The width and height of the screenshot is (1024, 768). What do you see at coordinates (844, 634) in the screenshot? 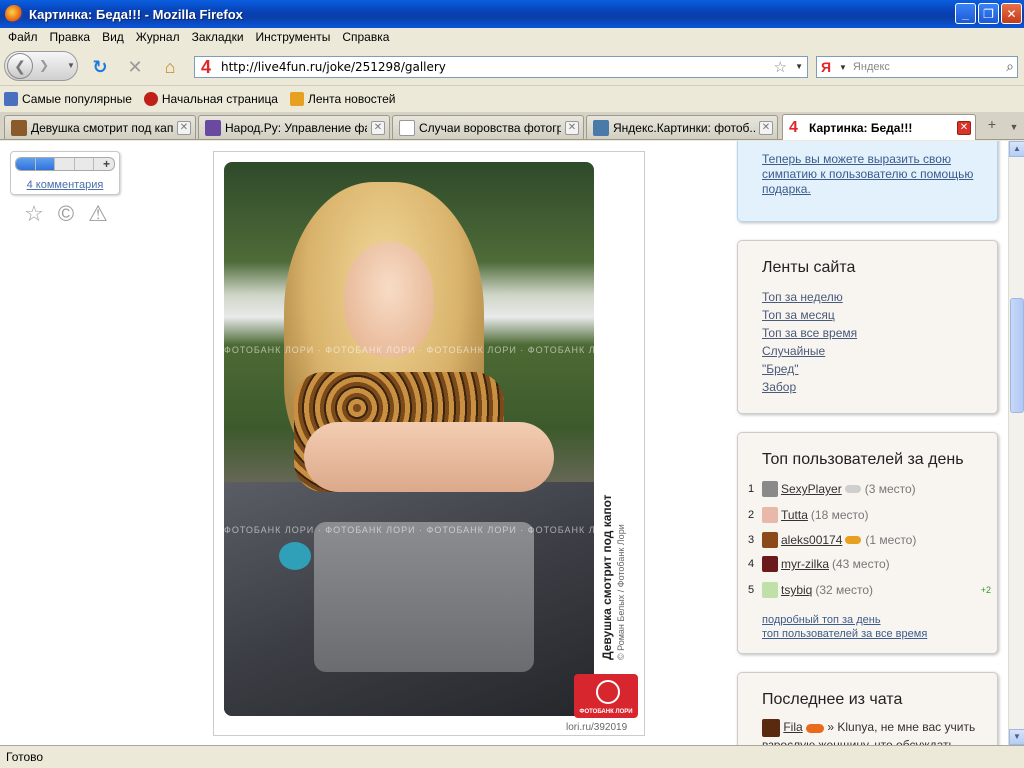
I see `all-time-top-link: топ пользователей за все время` at bounding box center [844, 634].